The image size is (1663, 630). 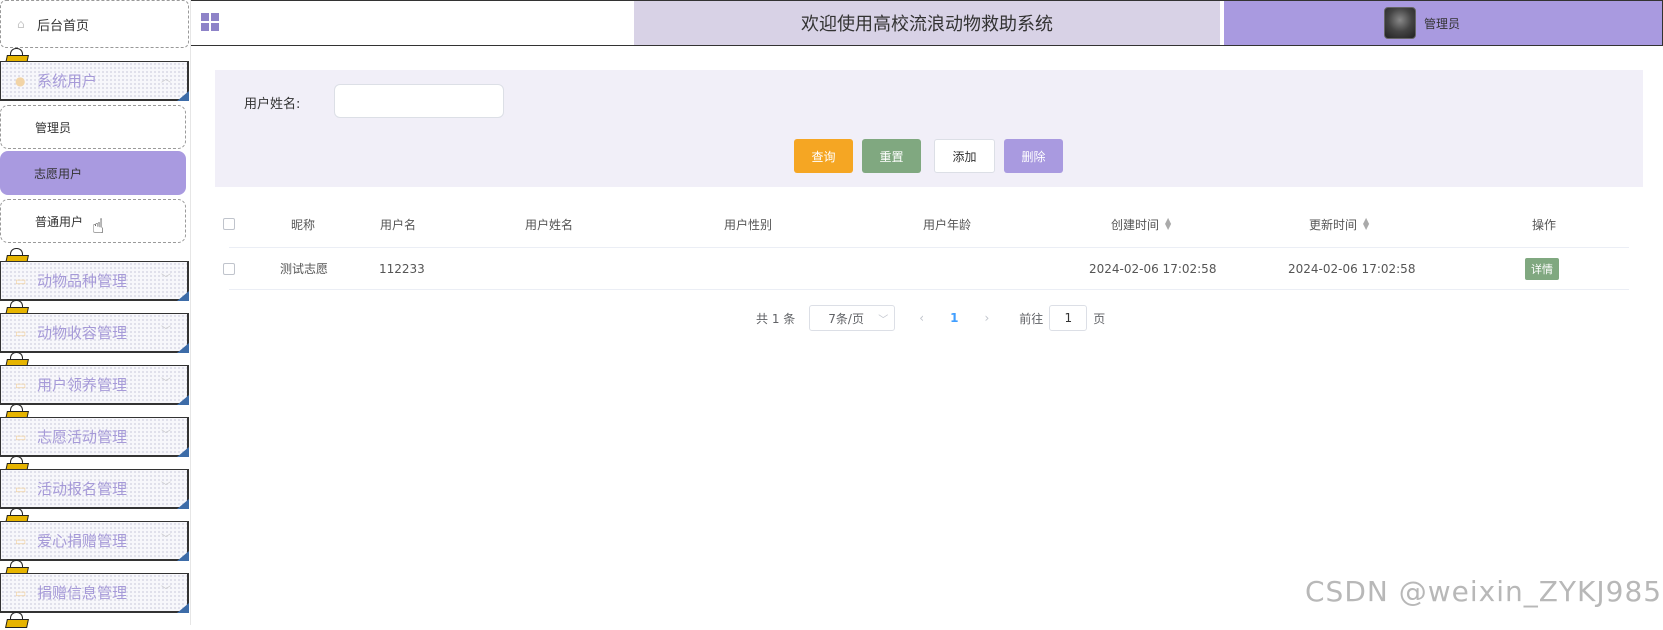 I want to click on sidebar-group-system-users: ● 系统用户 ︿, so click(x=94, y=81).